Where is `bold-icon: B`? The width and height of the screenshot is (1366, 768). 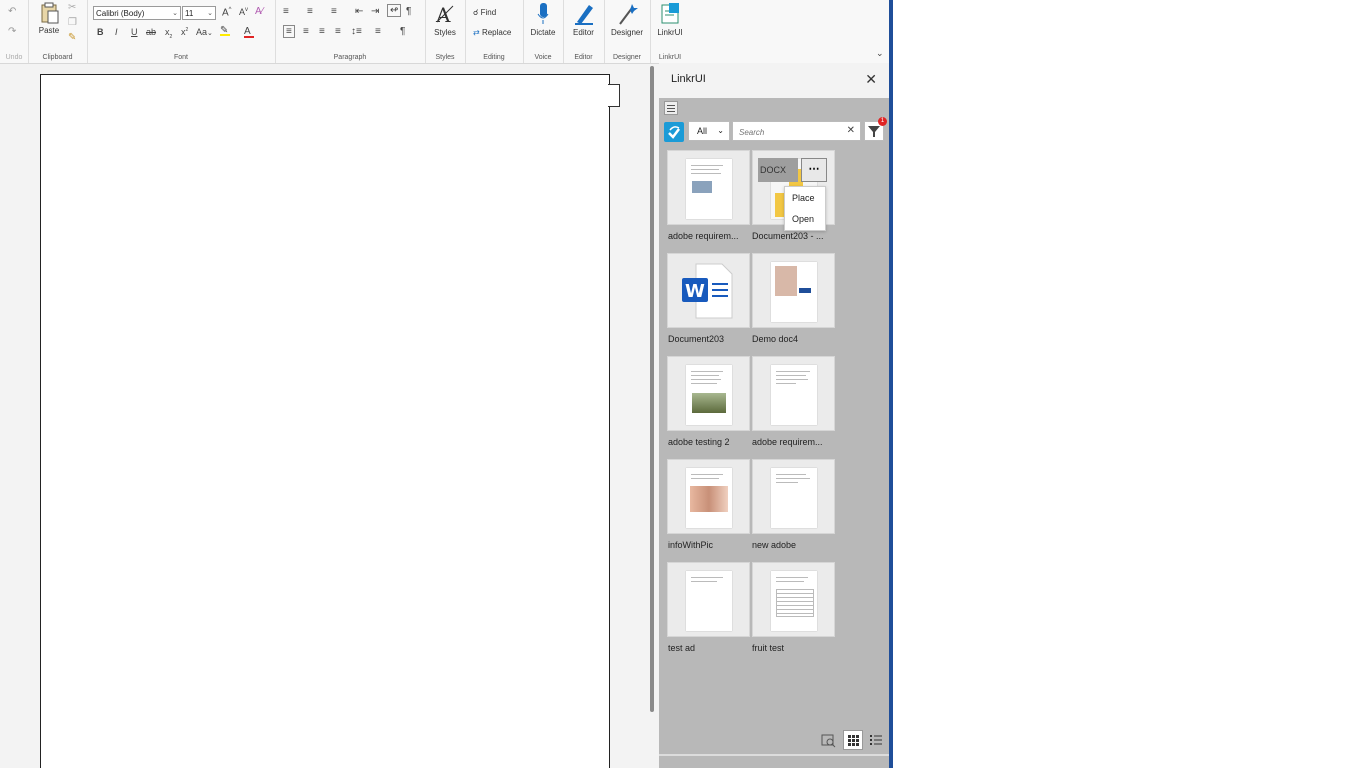
bold-icon: B is located at coordinates (100, 32).